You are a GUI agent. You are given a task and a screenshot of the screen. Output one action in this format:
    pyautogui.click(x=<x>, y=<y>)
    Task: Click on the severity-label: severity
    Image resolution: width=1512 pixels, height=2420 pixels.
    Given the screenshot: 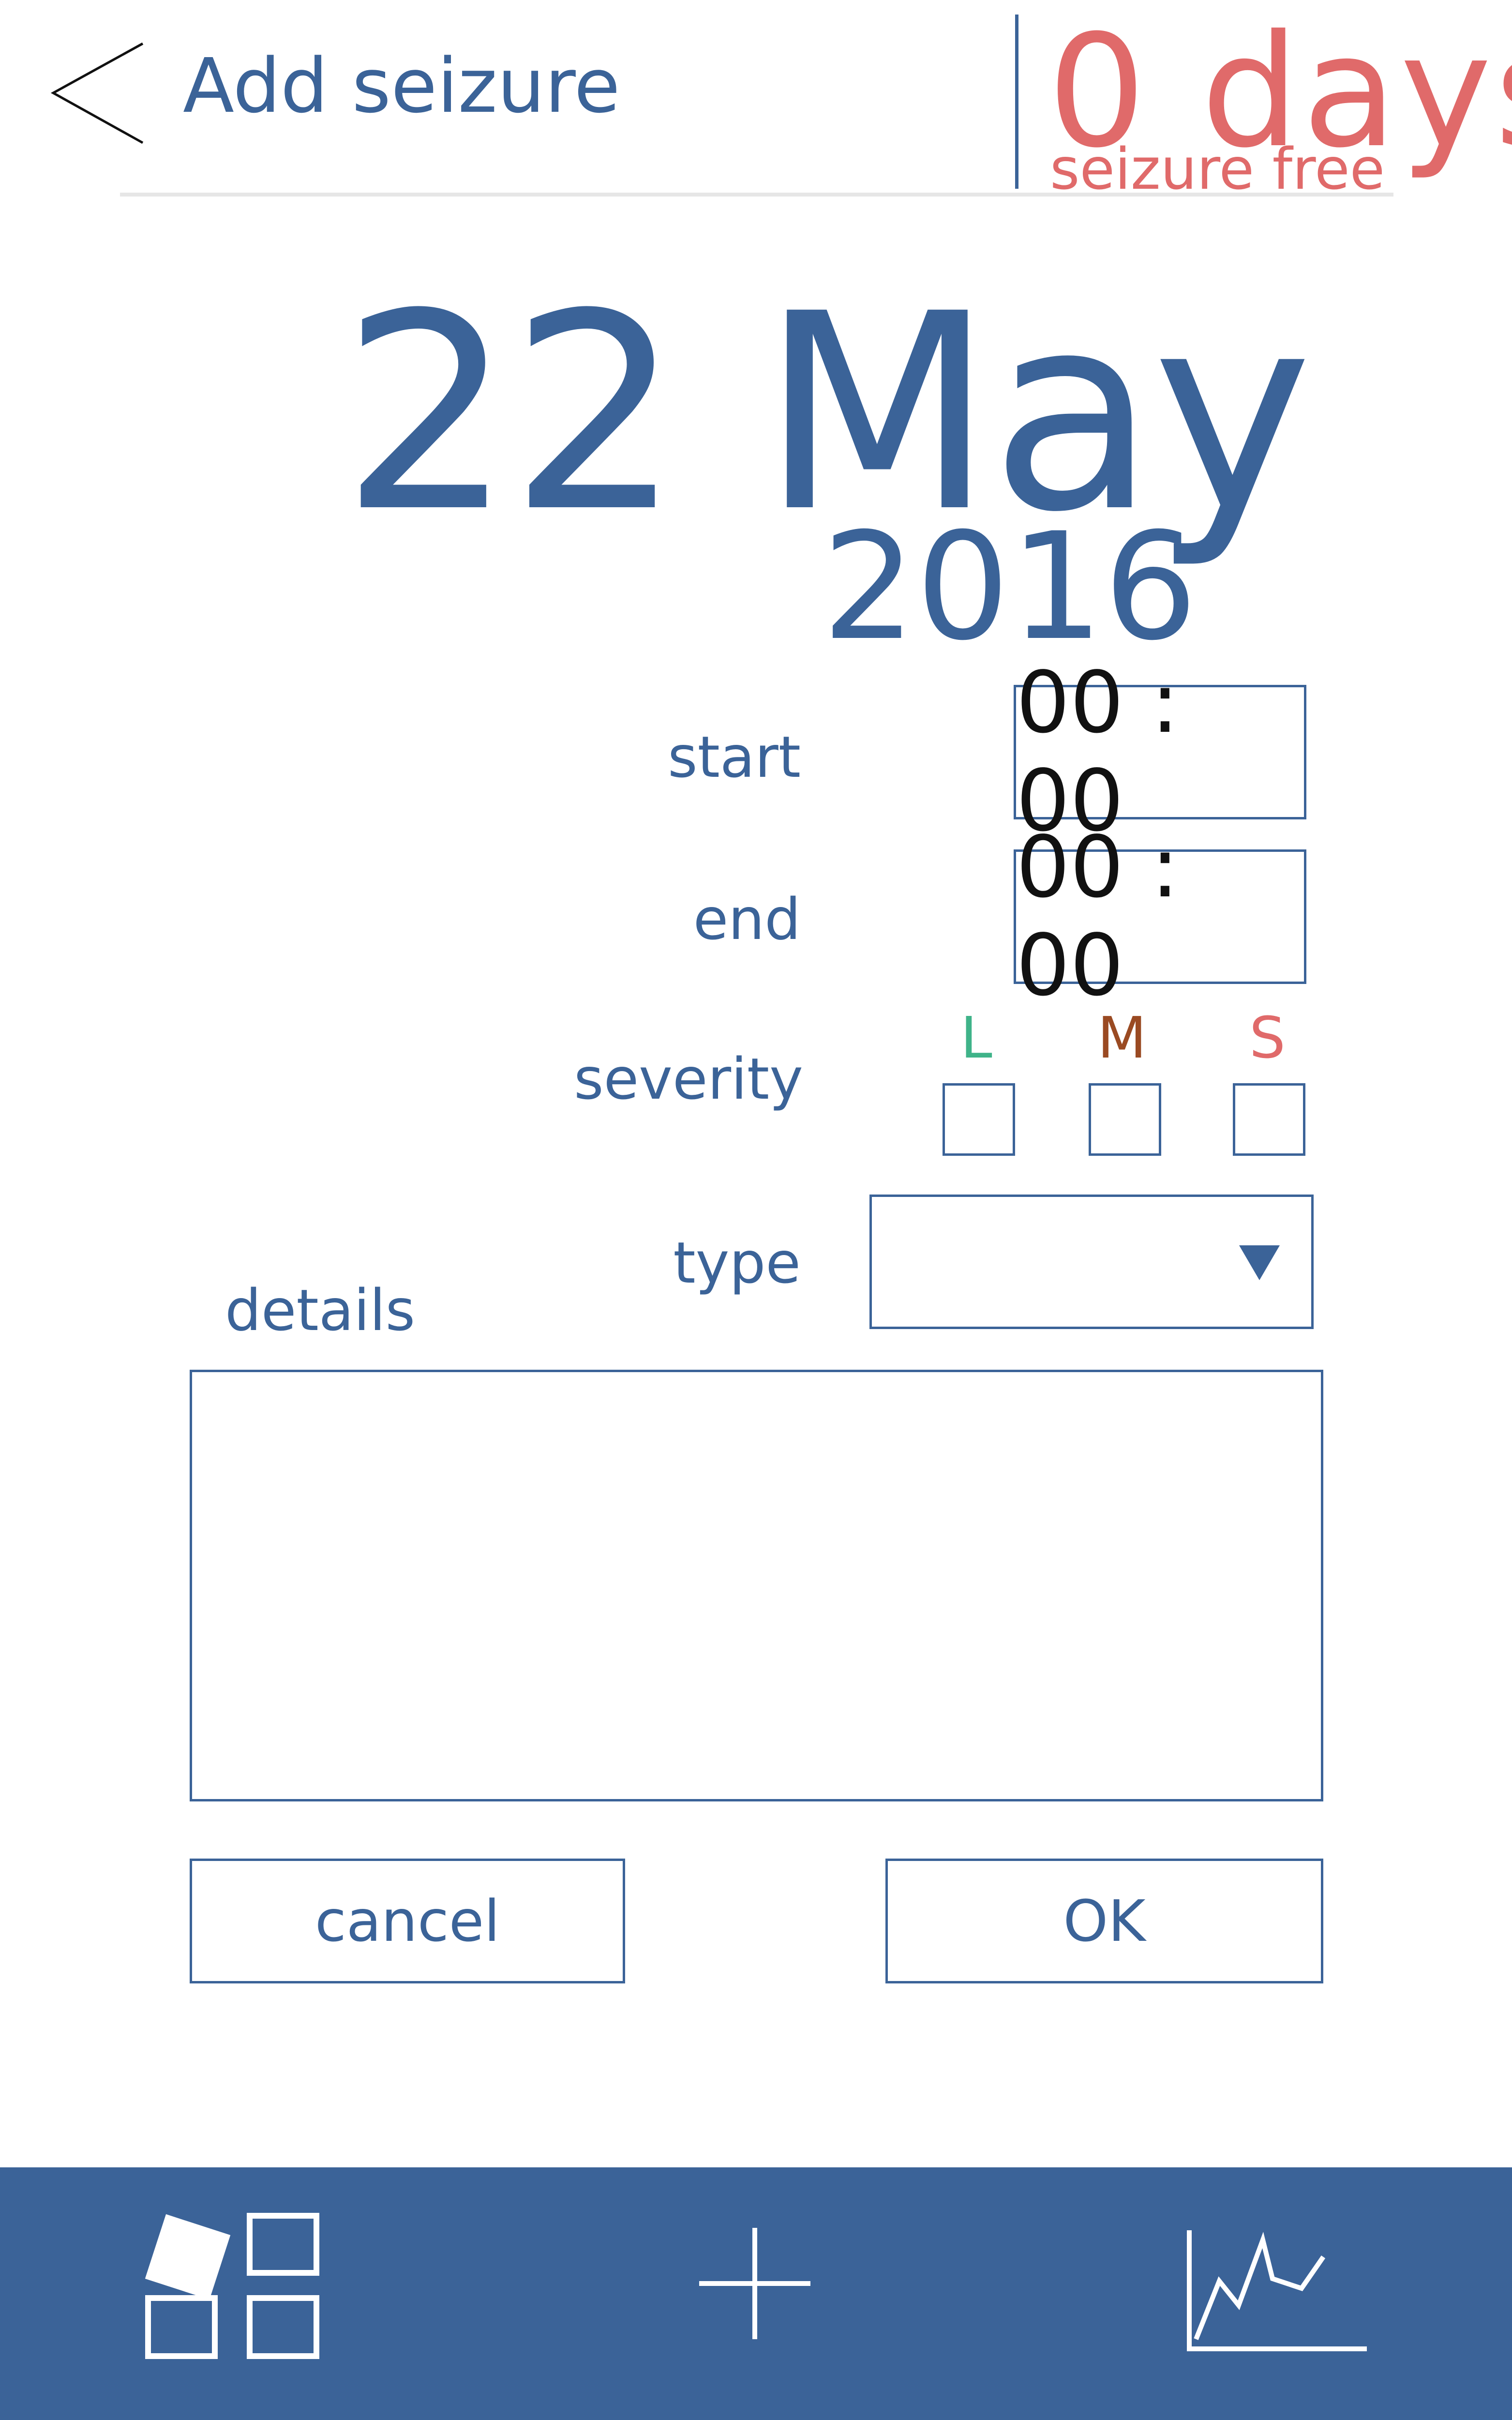 What is the action you would take?
    pyautogui.click(x=688, y=1078)
    